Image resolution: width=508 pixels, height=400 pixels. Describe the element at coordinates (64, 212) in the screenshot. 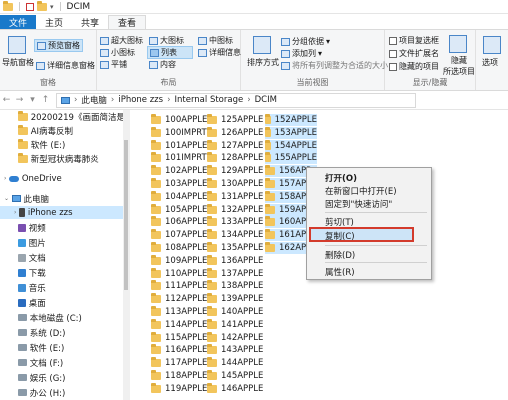

I see `sidebar-item-iphone: › iPhone zzs` at that location.